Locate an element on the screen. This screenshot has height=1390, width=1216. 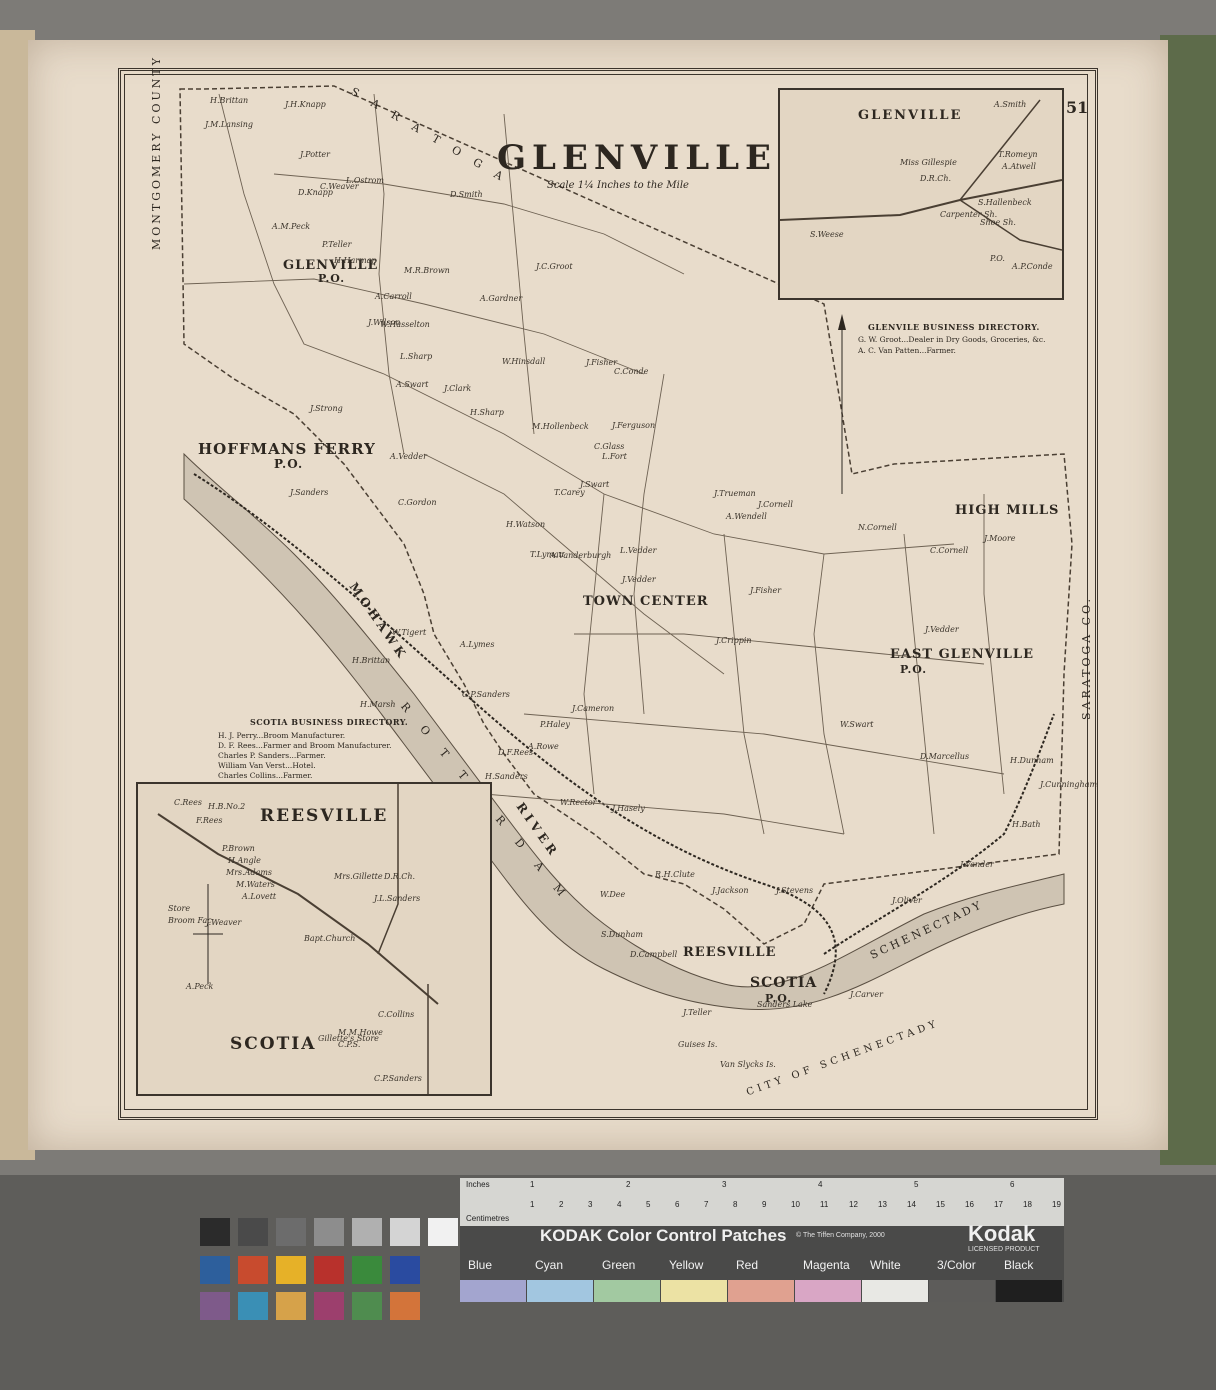
owner-label: W.Hasselton is located at coordinates (405, 324).